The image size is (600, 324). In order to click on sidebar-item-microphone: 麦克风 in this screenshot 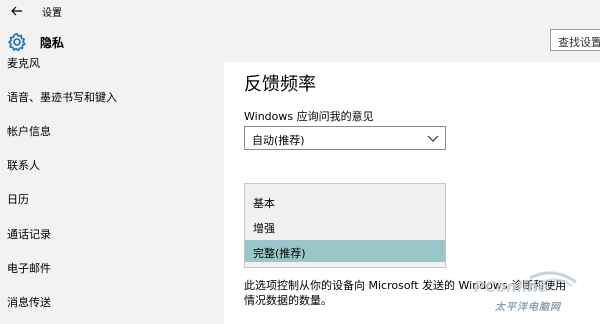, I will do `click(23, 63)`.